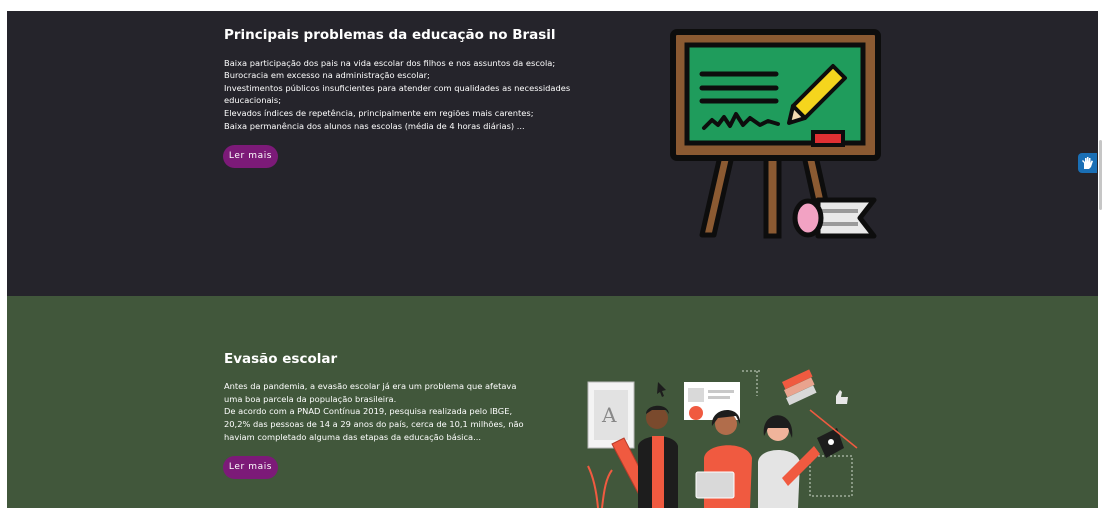  What do you see at coordinates (840, 397) in the screenshot?
I see `thumbs-up-icon` at bounding box center [840, 397].